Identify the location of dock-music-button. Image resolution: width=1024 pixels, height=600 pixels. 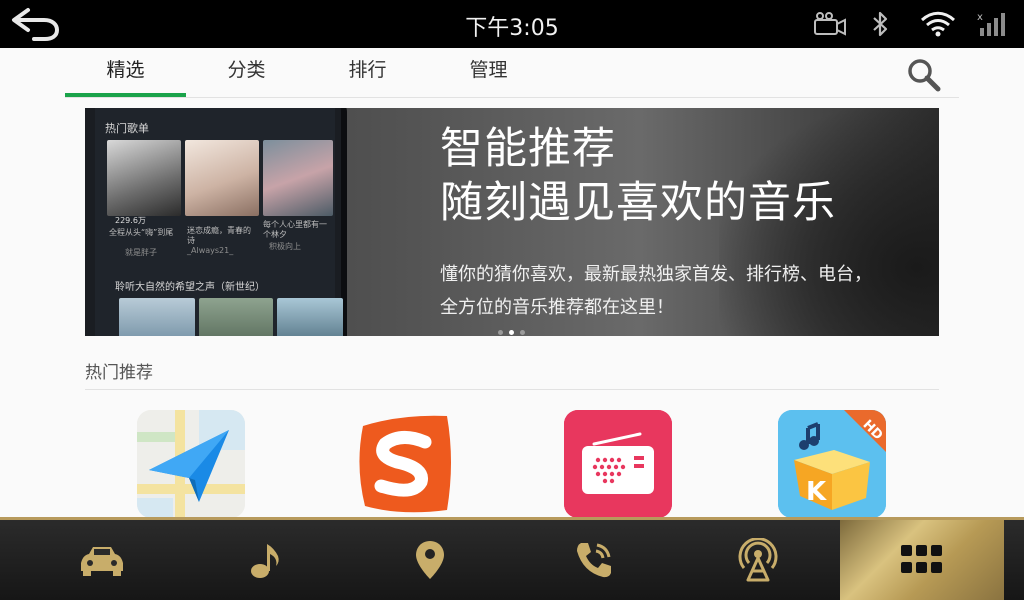
(266, 560).